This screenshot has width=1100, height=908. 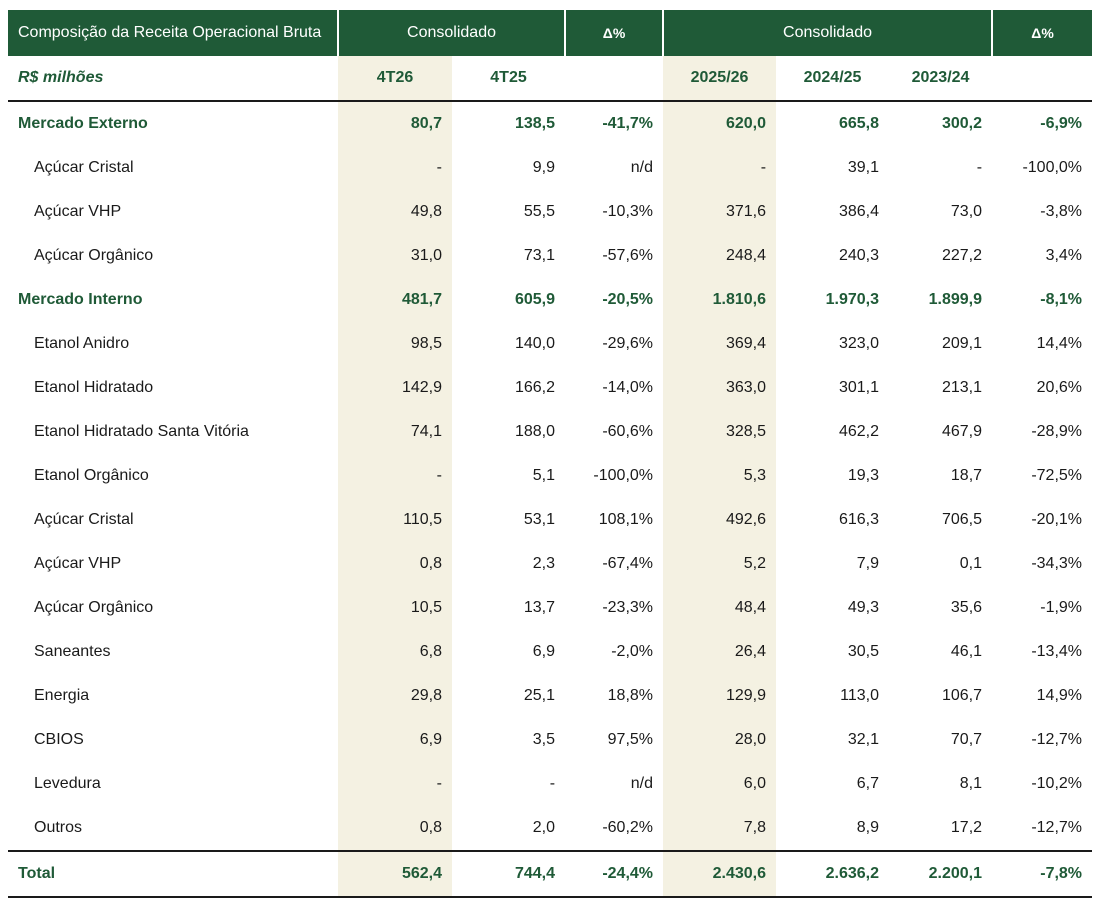 I want to click on cell-delta-h: -12,7%, so click(x=1057, y=739).